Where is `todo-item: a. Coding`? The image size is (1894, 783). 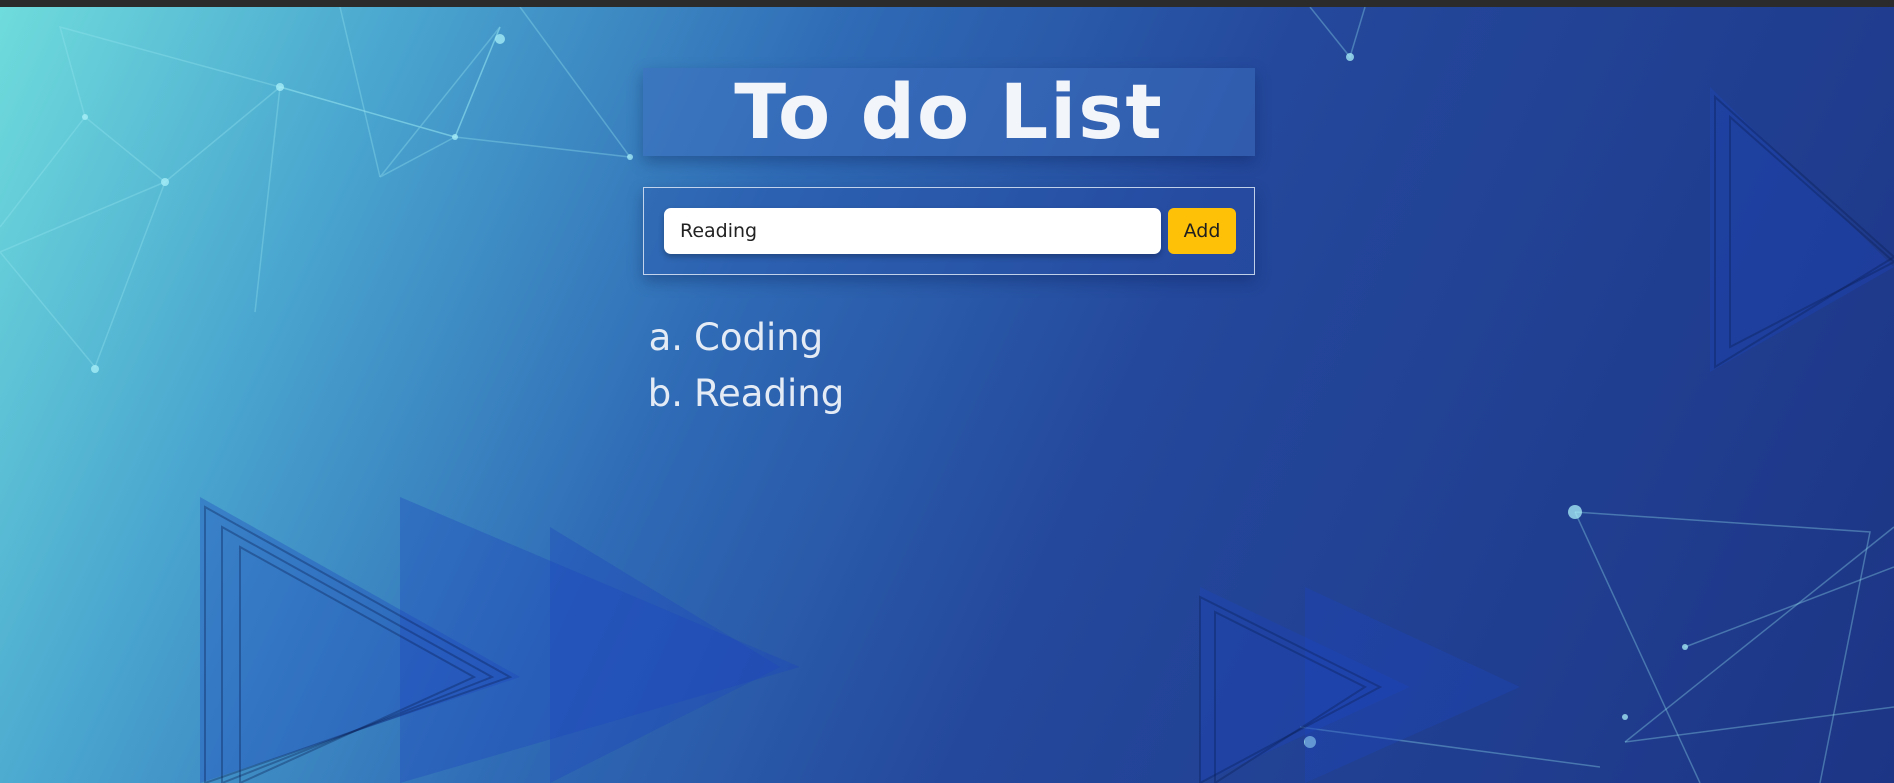 todo-item: a. Coding is located at coordinates (742, 338).